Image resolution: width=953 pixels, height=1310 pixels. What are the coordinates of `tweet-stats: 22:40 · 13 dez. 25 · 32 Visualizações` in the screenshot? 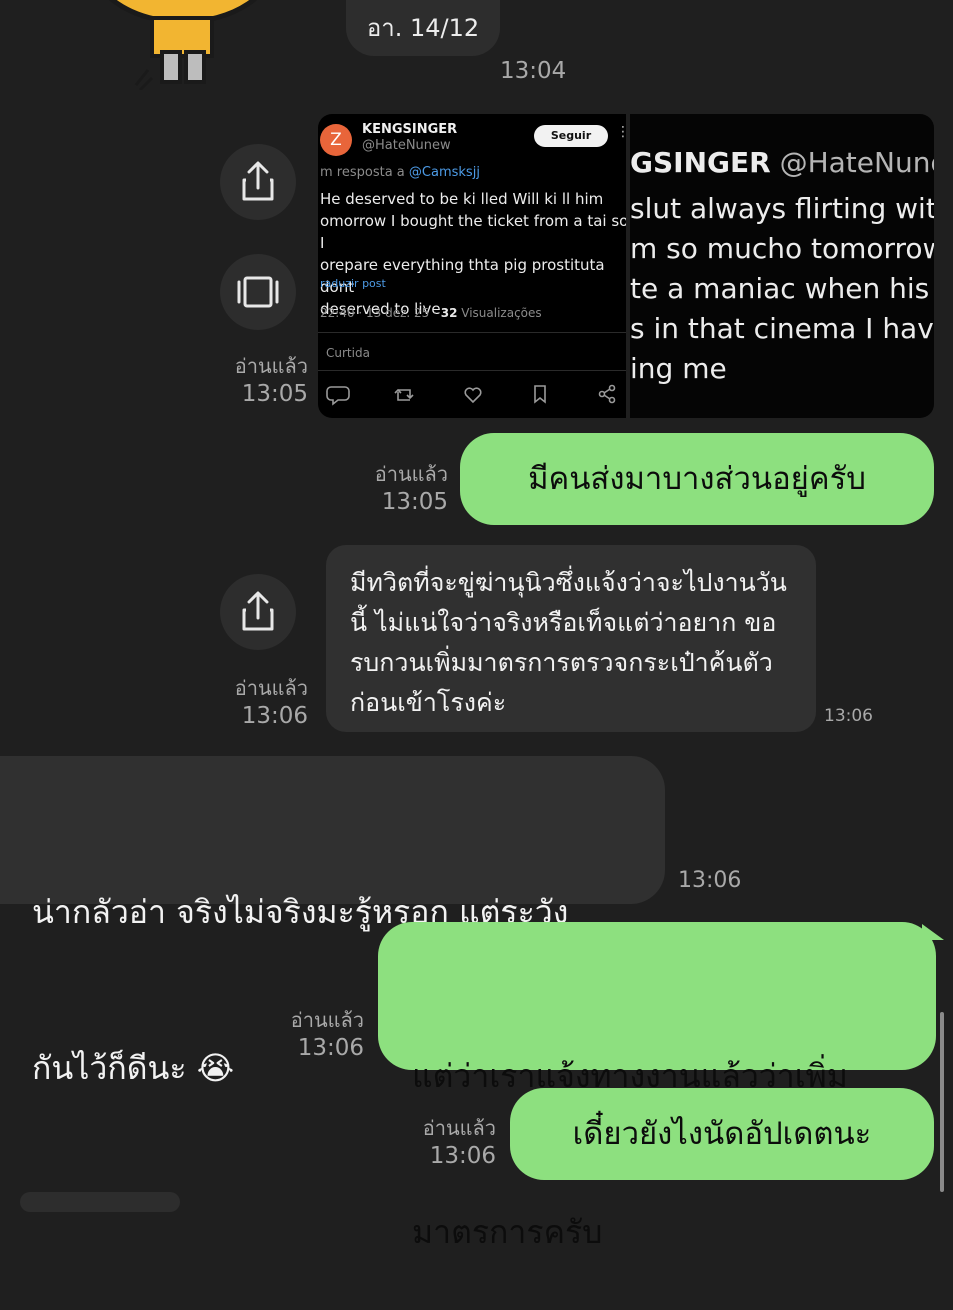 It's located at (431, 313).